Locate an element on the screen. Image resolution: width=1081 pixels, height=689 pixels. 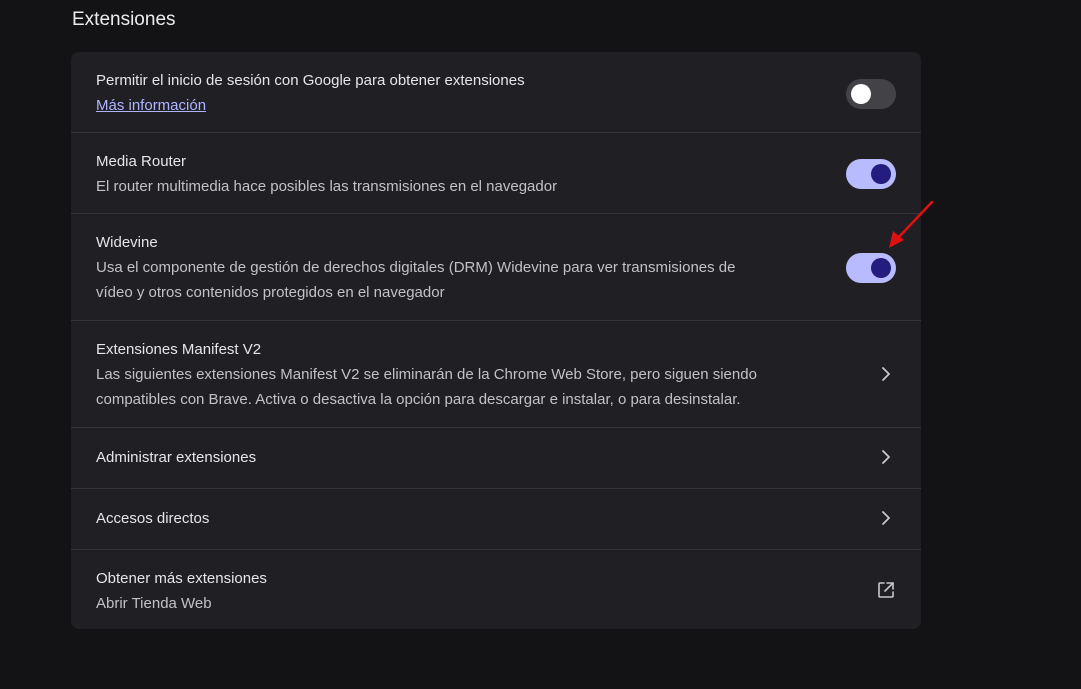
widevine-toggle is located at coordinates (871, 268).